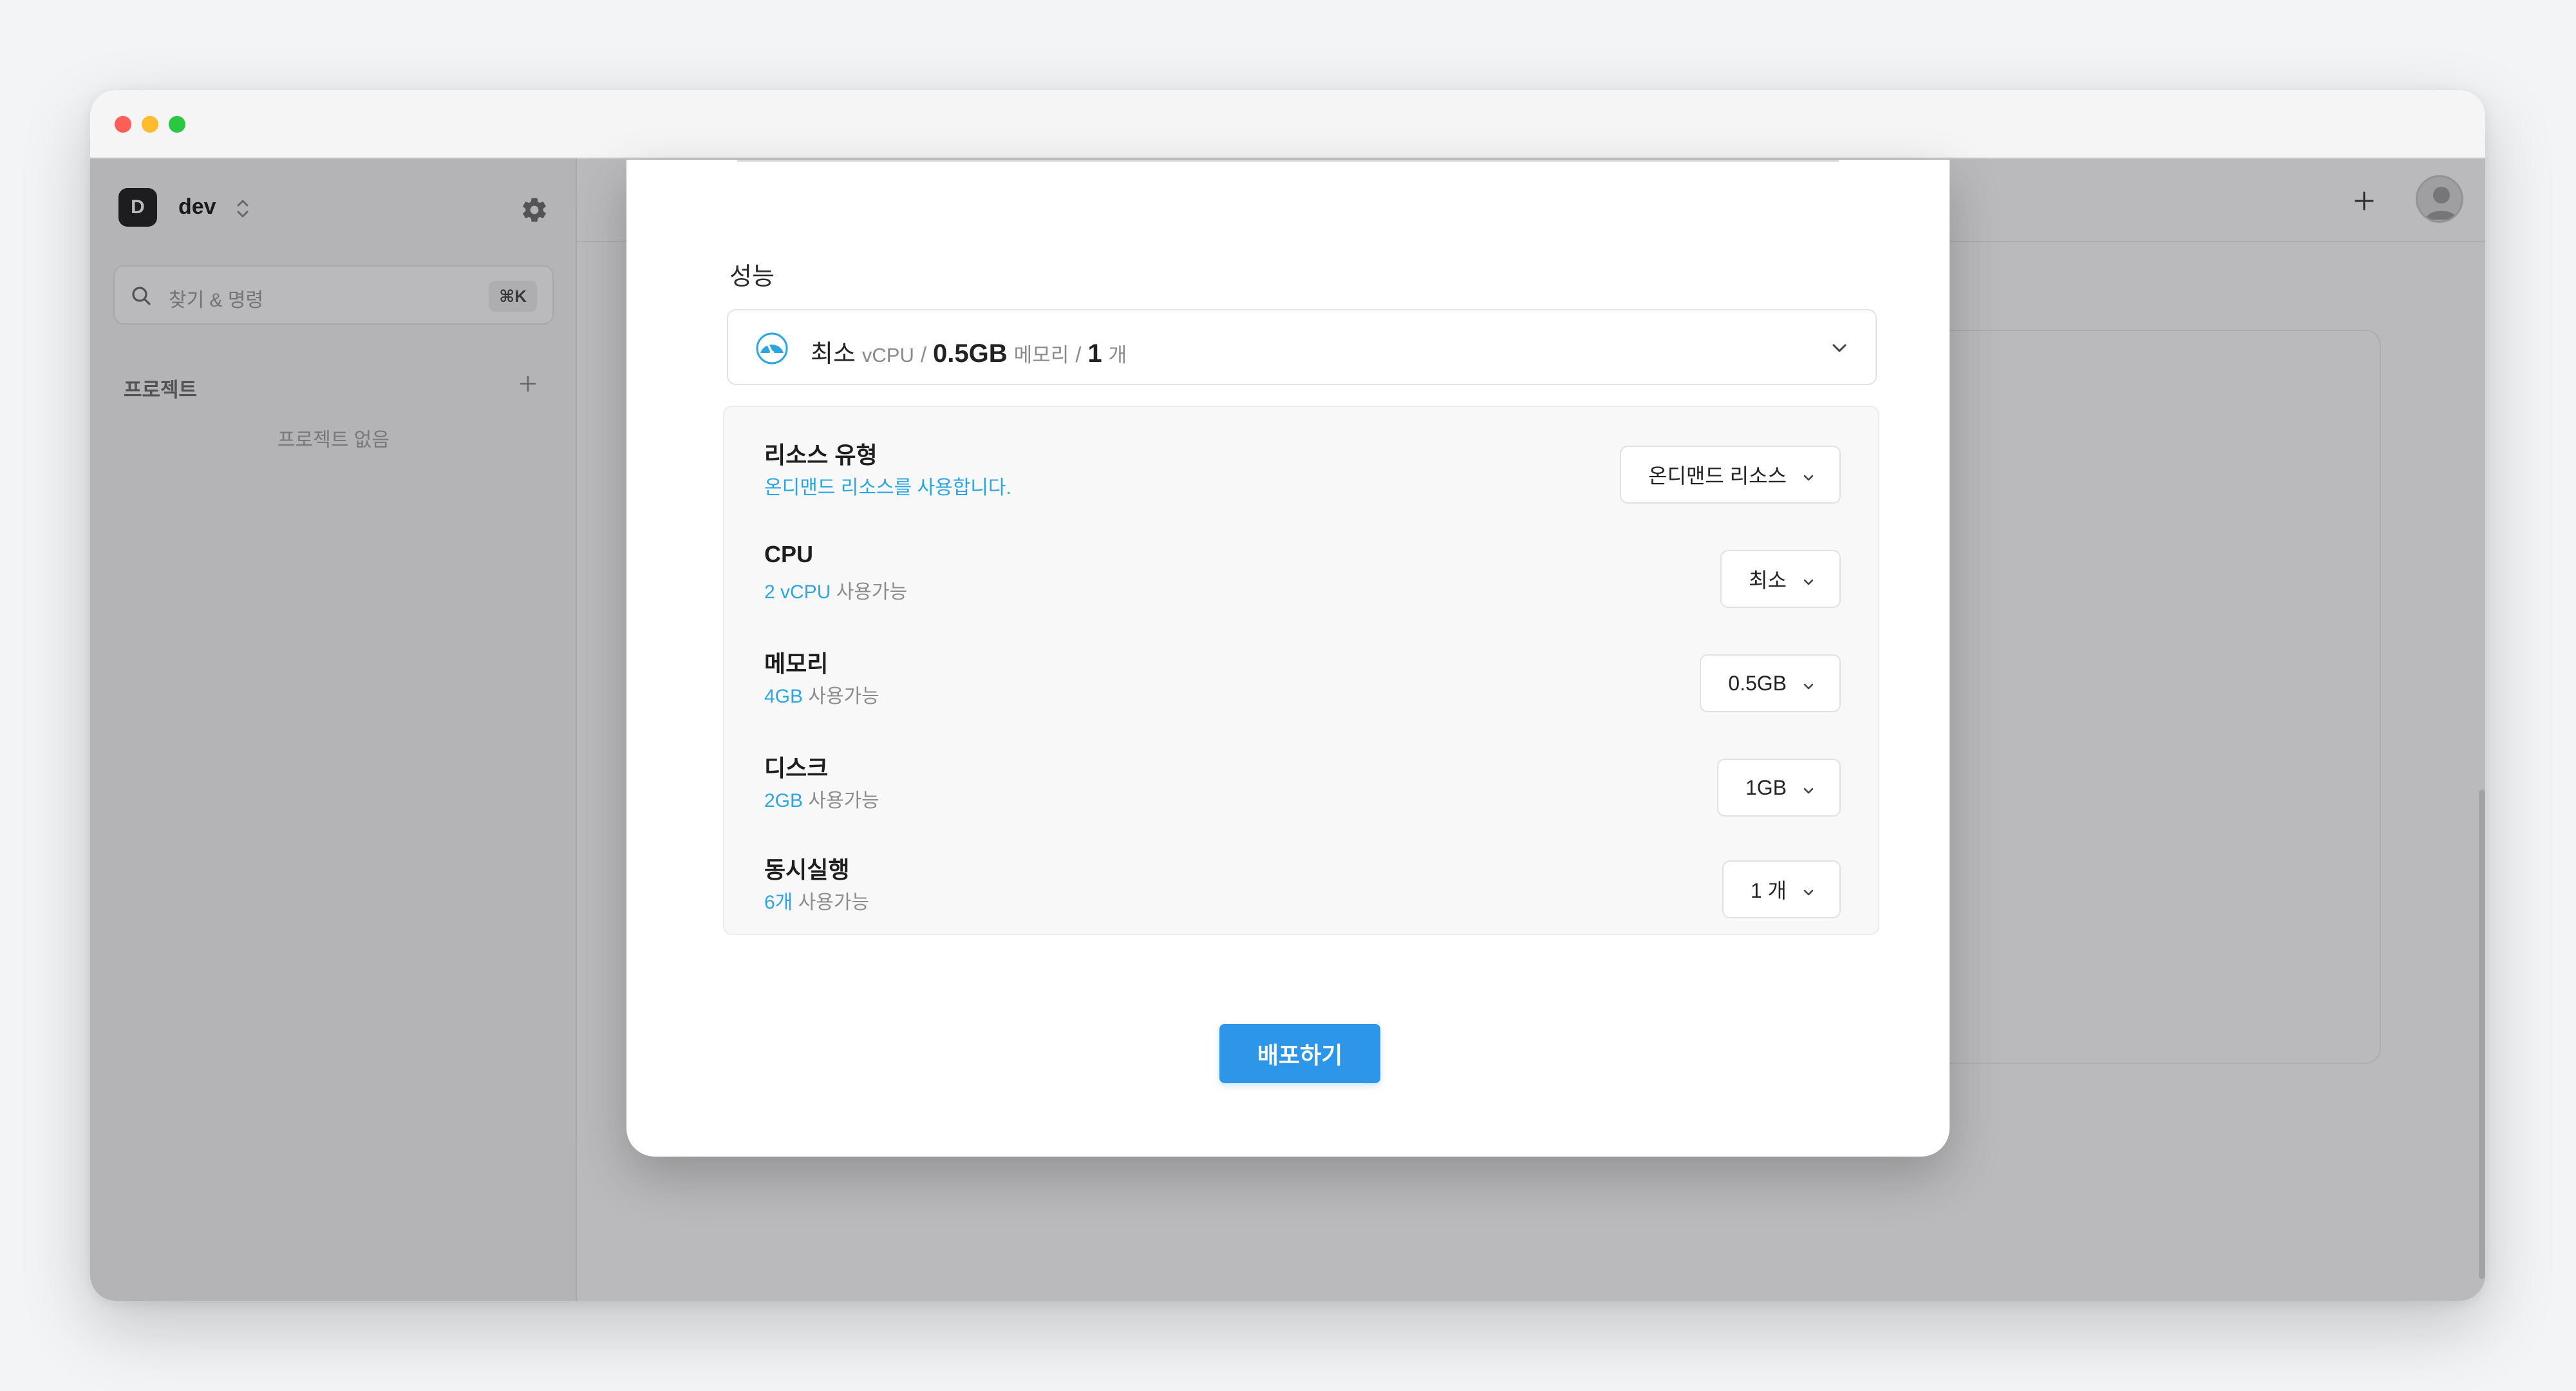 The height and width of the screenshot is (1391, 2576). I want to click on memory-desc: 4GB 사용가능, so click(821, 694).